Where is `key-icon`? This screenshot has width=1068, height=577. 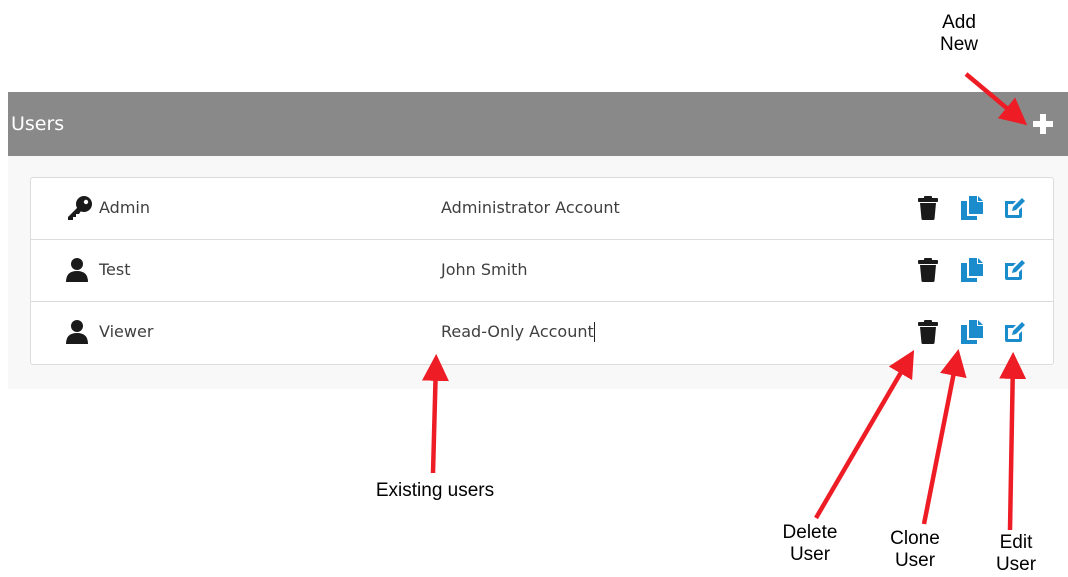 key-icon is located at coordinates (80, 208).